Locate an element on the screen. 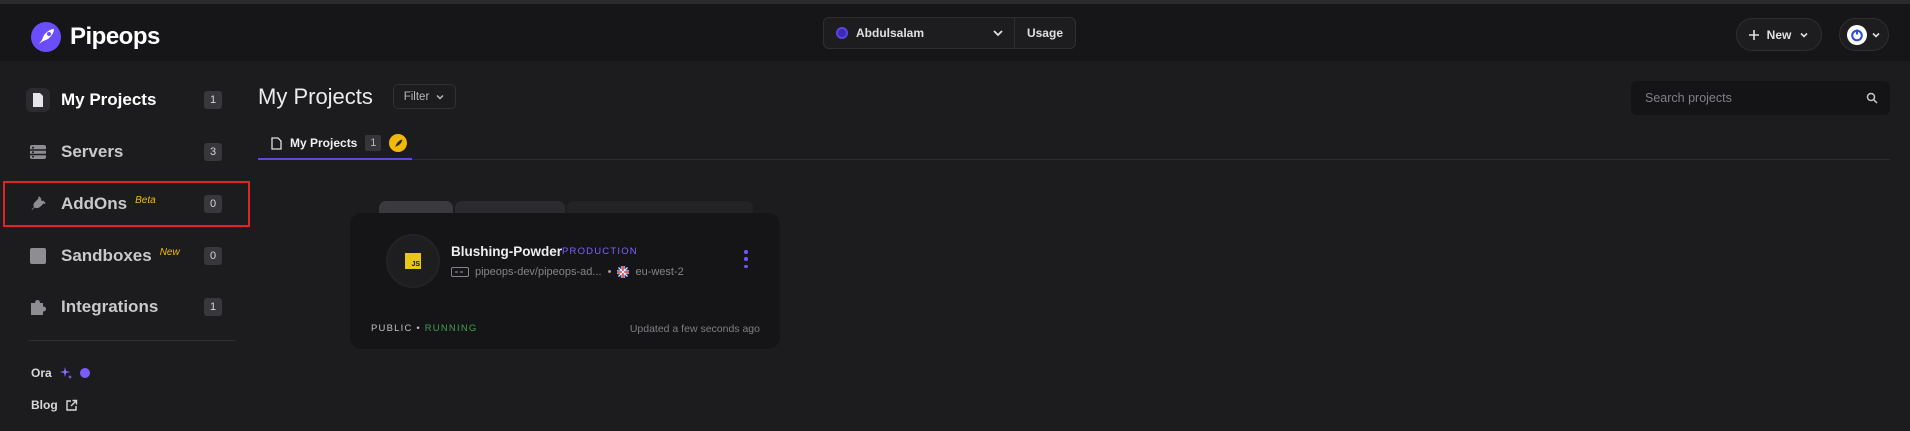  sidebar-link-blog: Blog is located at coordinates (54, 405).